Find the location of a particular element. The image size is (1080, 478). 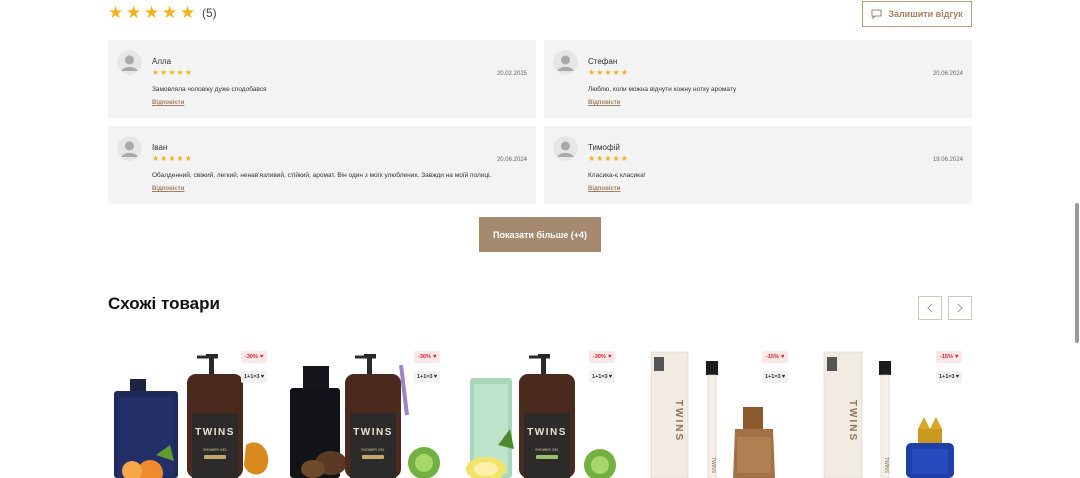

reviewer-name: Тимофій is located at coordinates (604, 147).